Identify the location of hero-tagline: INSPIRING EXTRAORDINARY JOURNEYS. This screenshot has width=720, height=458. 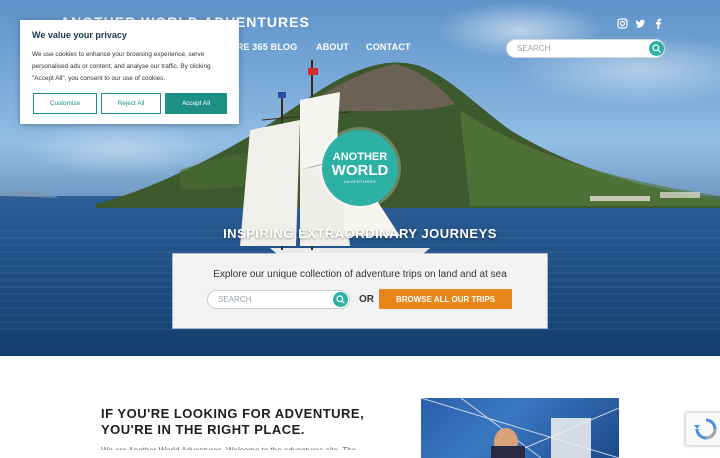
(360, 233).